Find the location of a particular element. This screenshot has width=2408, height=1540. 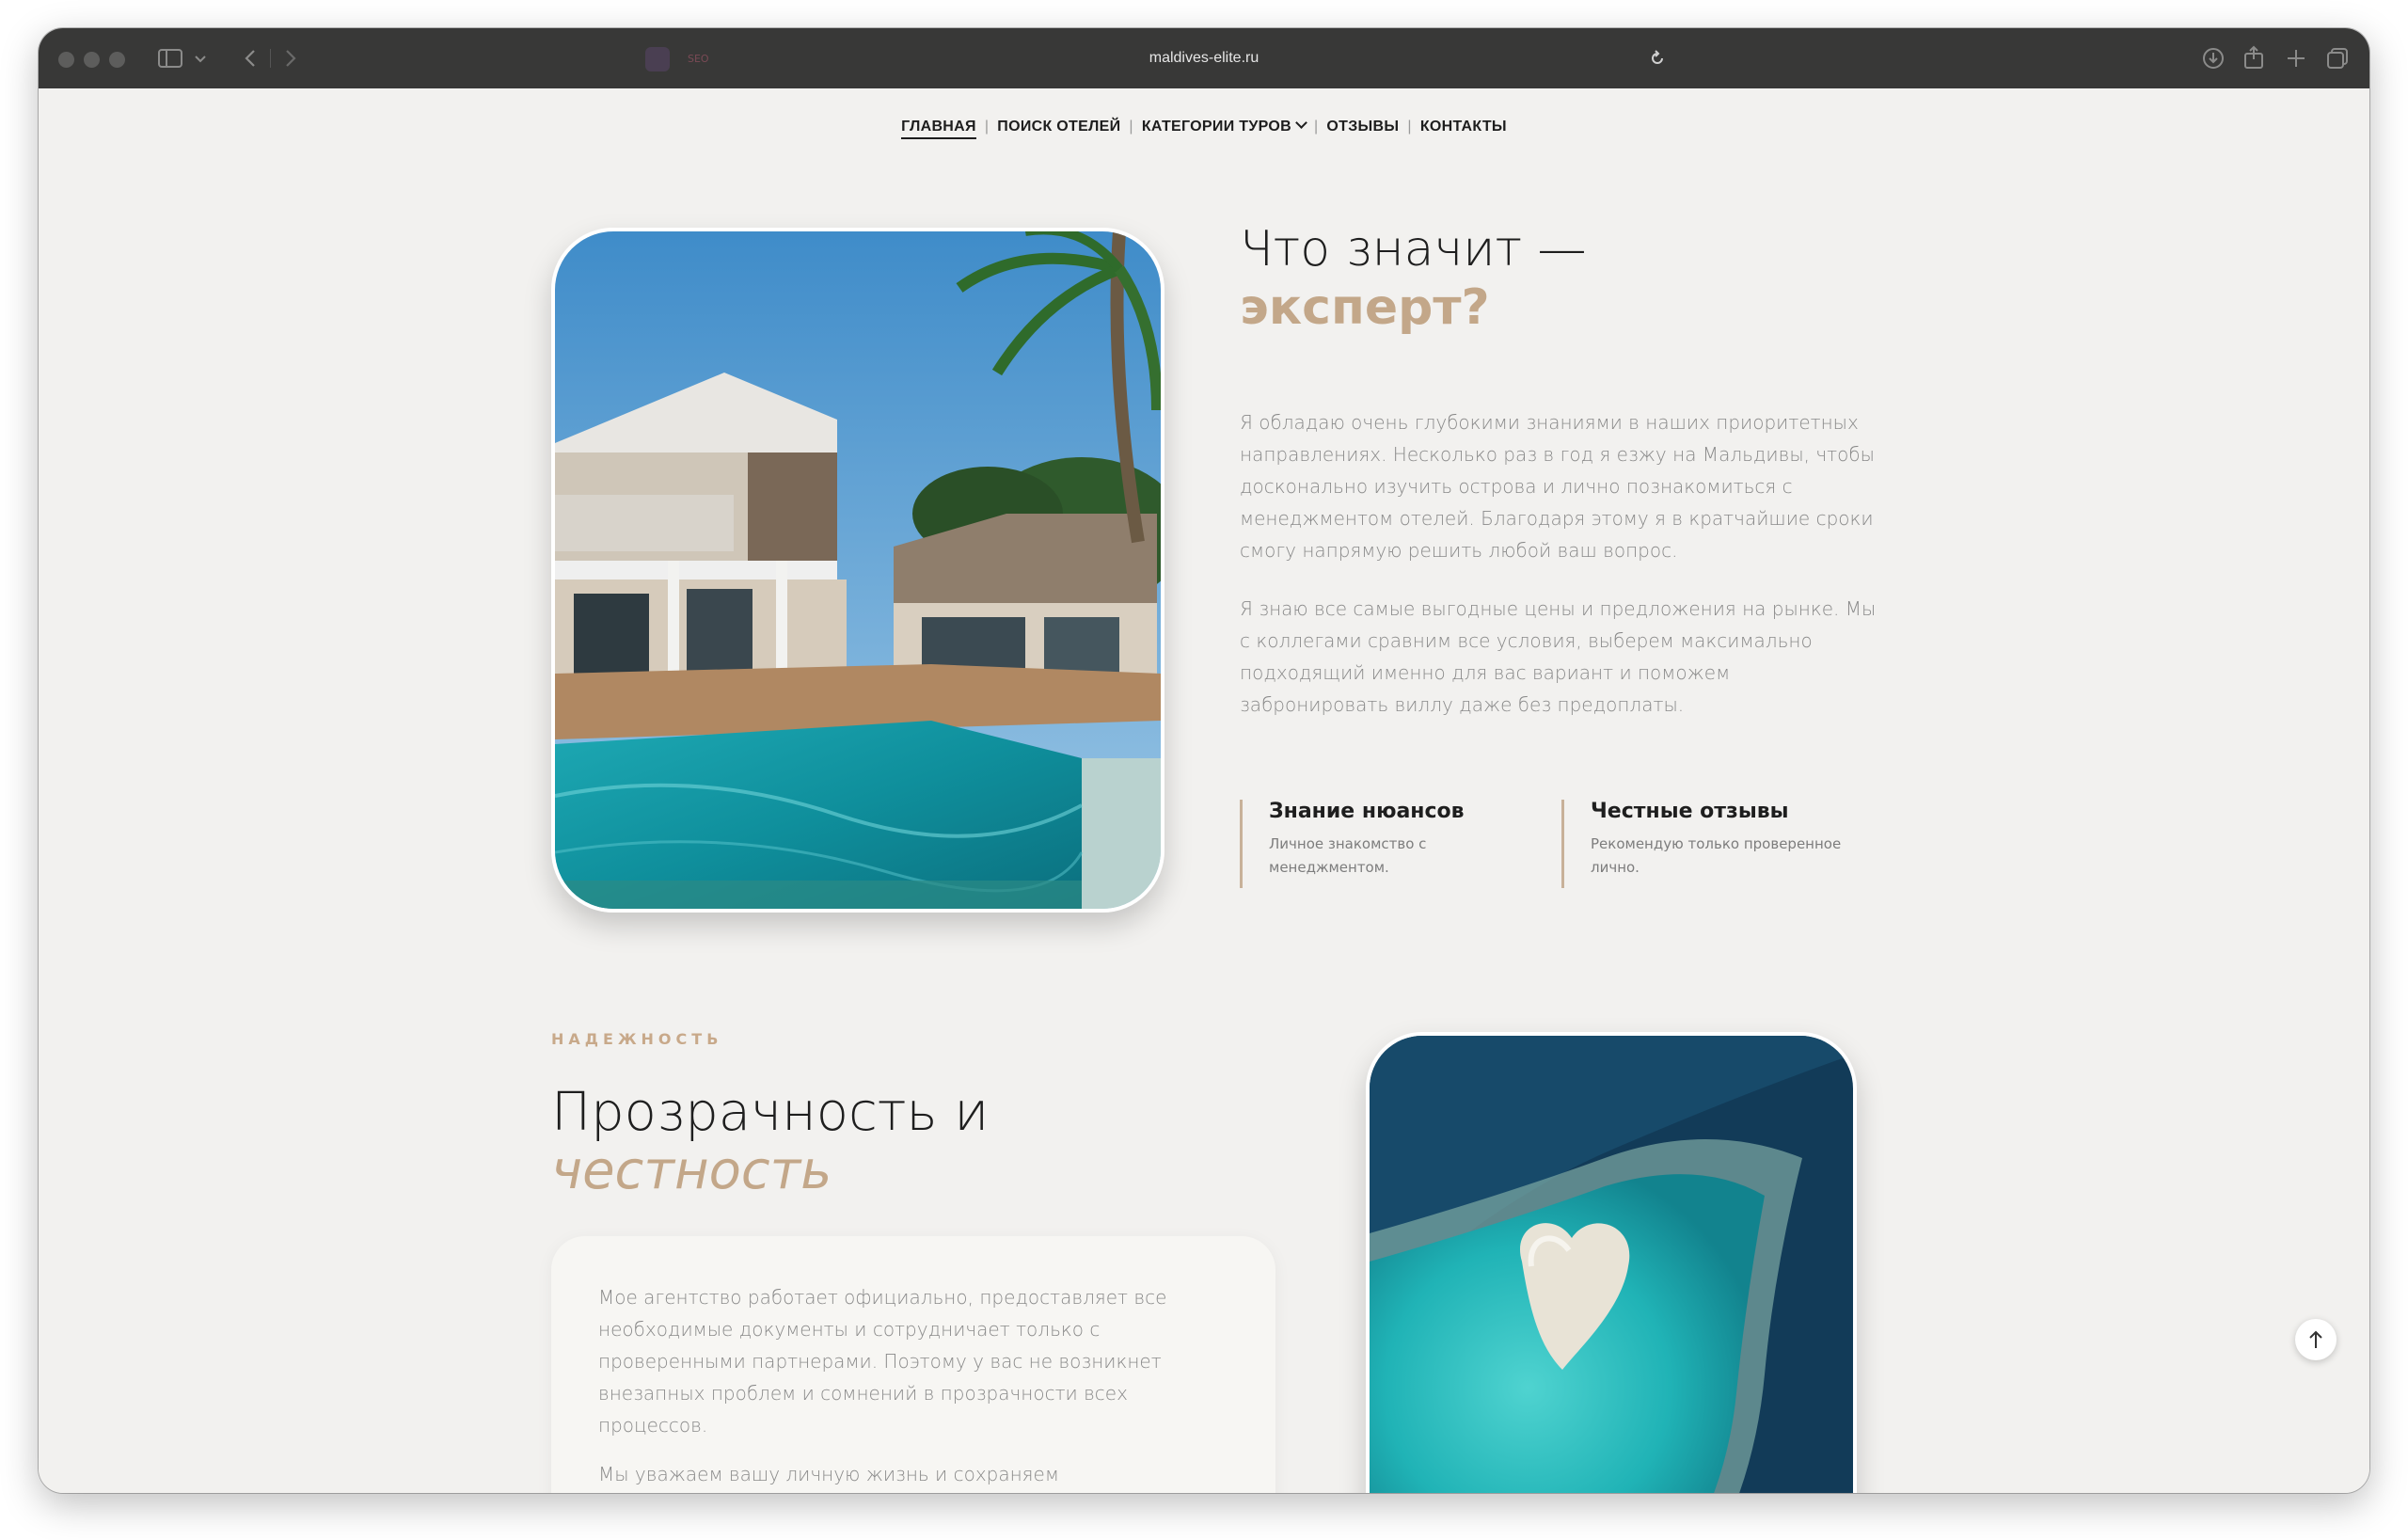

download-icon is located at coordinates (2214, 58).